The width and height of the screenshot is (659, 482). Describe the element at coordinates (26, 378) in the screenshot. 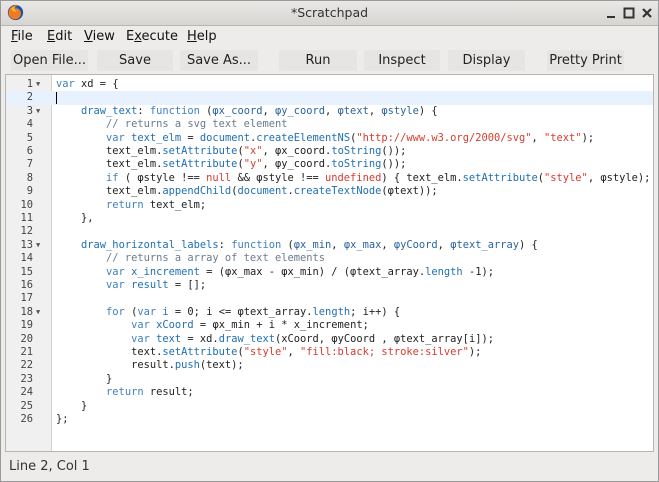

I see `line-number: 23` at that location.